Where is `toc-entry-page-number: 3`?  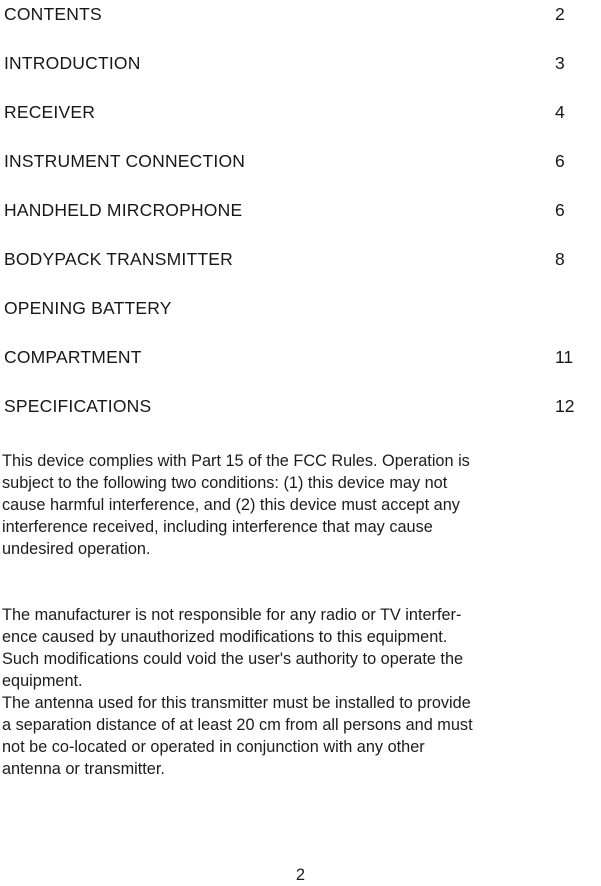 toc-entry-page-number: 3 is located at coordinates (560, 63).